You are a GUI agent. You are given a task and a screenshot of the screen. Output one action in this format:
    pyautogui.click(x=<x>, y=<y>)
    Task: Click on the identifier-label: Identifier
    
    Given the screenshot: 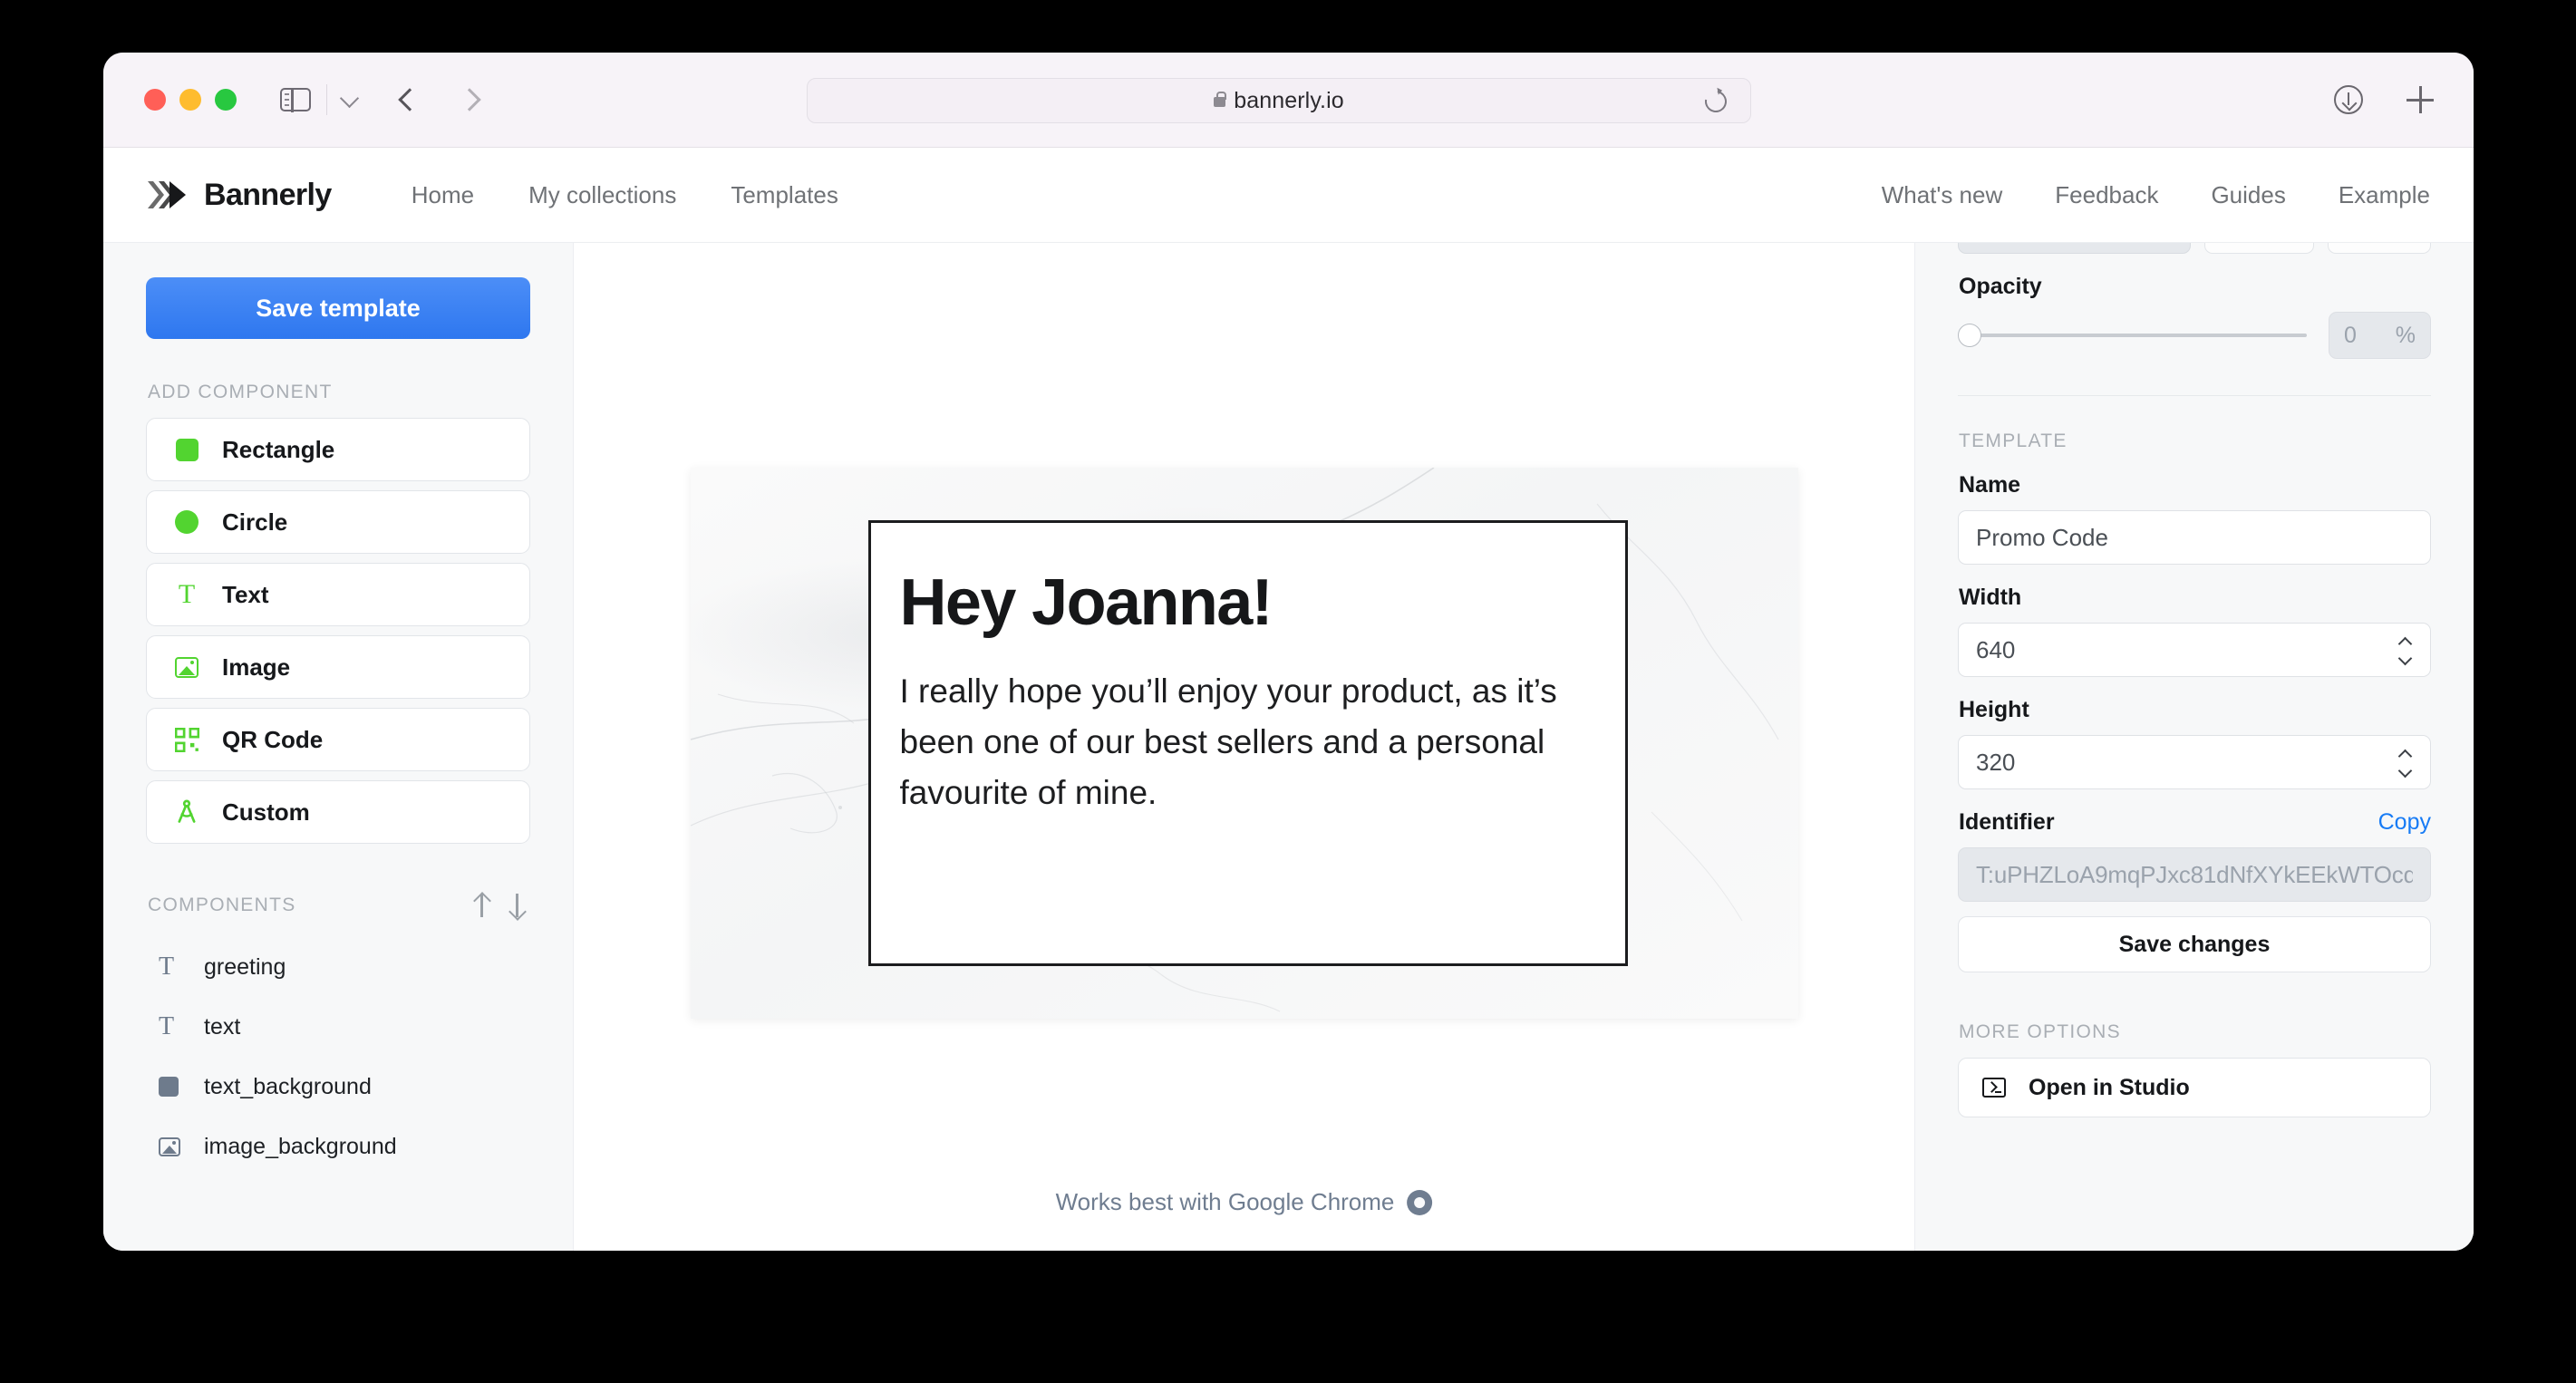 What is the action you would take?
    pyautogui.click(x=2007, y=822)
    